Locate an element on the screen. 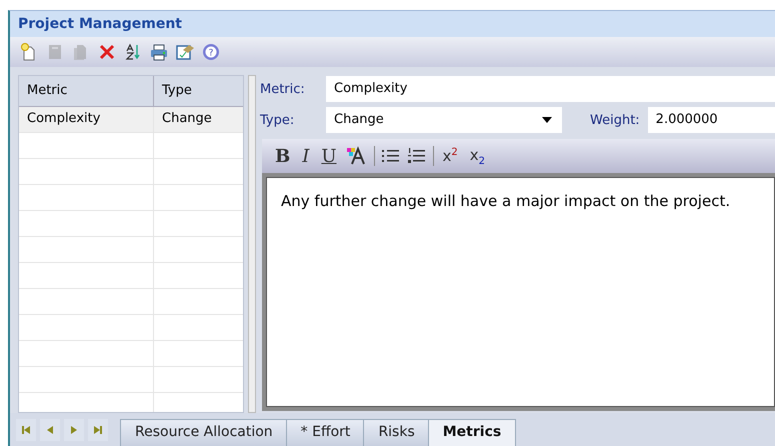  tab: * Effort is located at coordinates (326, 432).